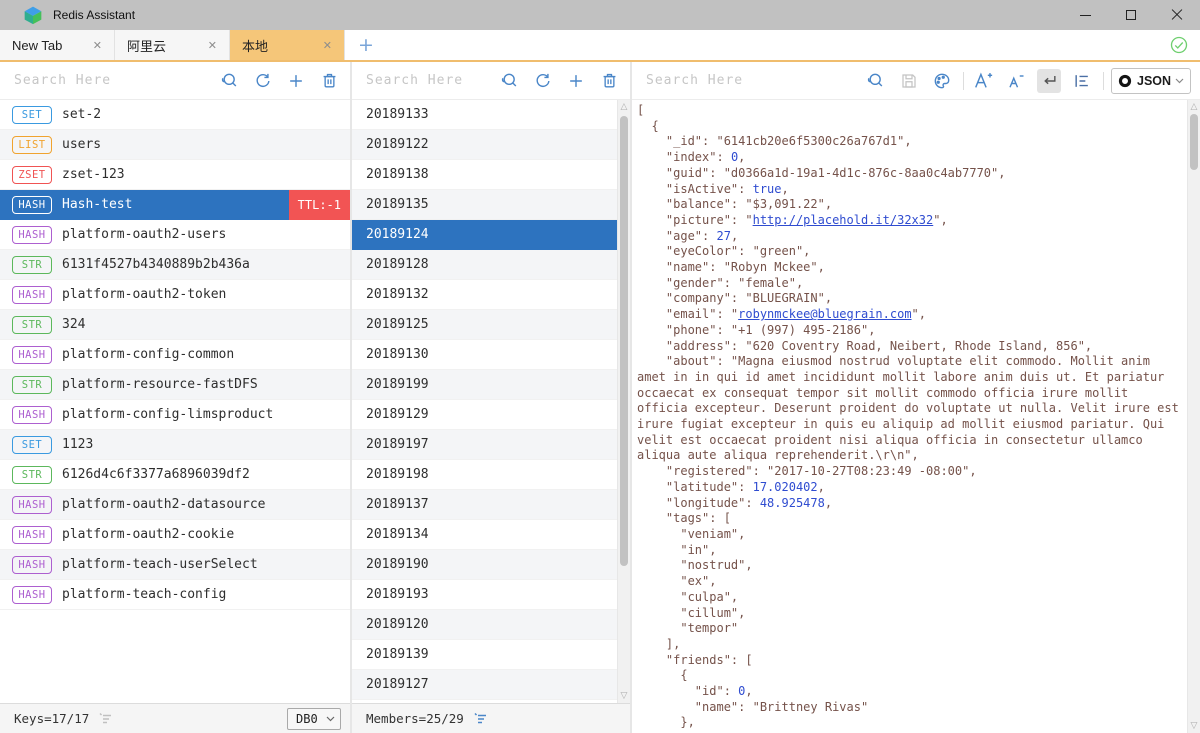 This screenshot has height=733, width=1200. What do you see at coordinates (576, 81) in the screenshot?
I see `add-member-icon` at bounding box center [576, 81].